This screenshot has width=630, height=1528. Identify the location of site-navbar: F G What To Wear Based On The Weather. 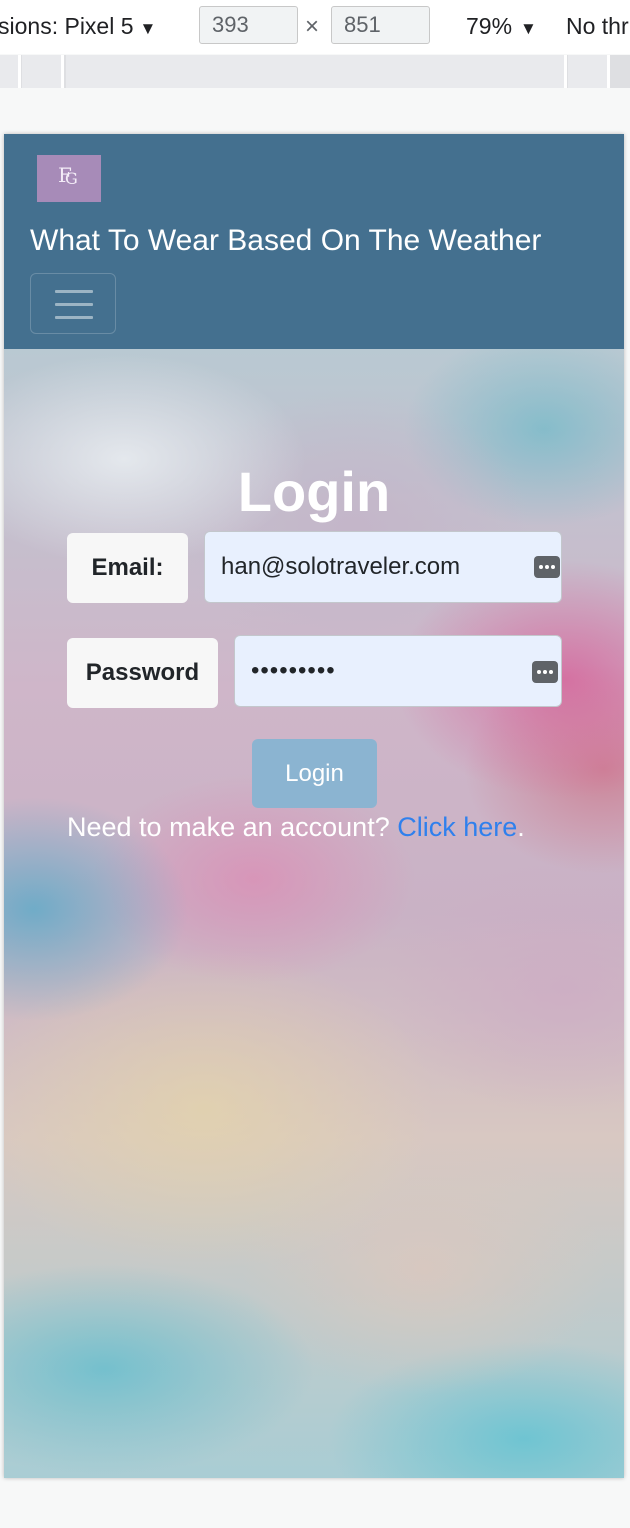
(314, 241).